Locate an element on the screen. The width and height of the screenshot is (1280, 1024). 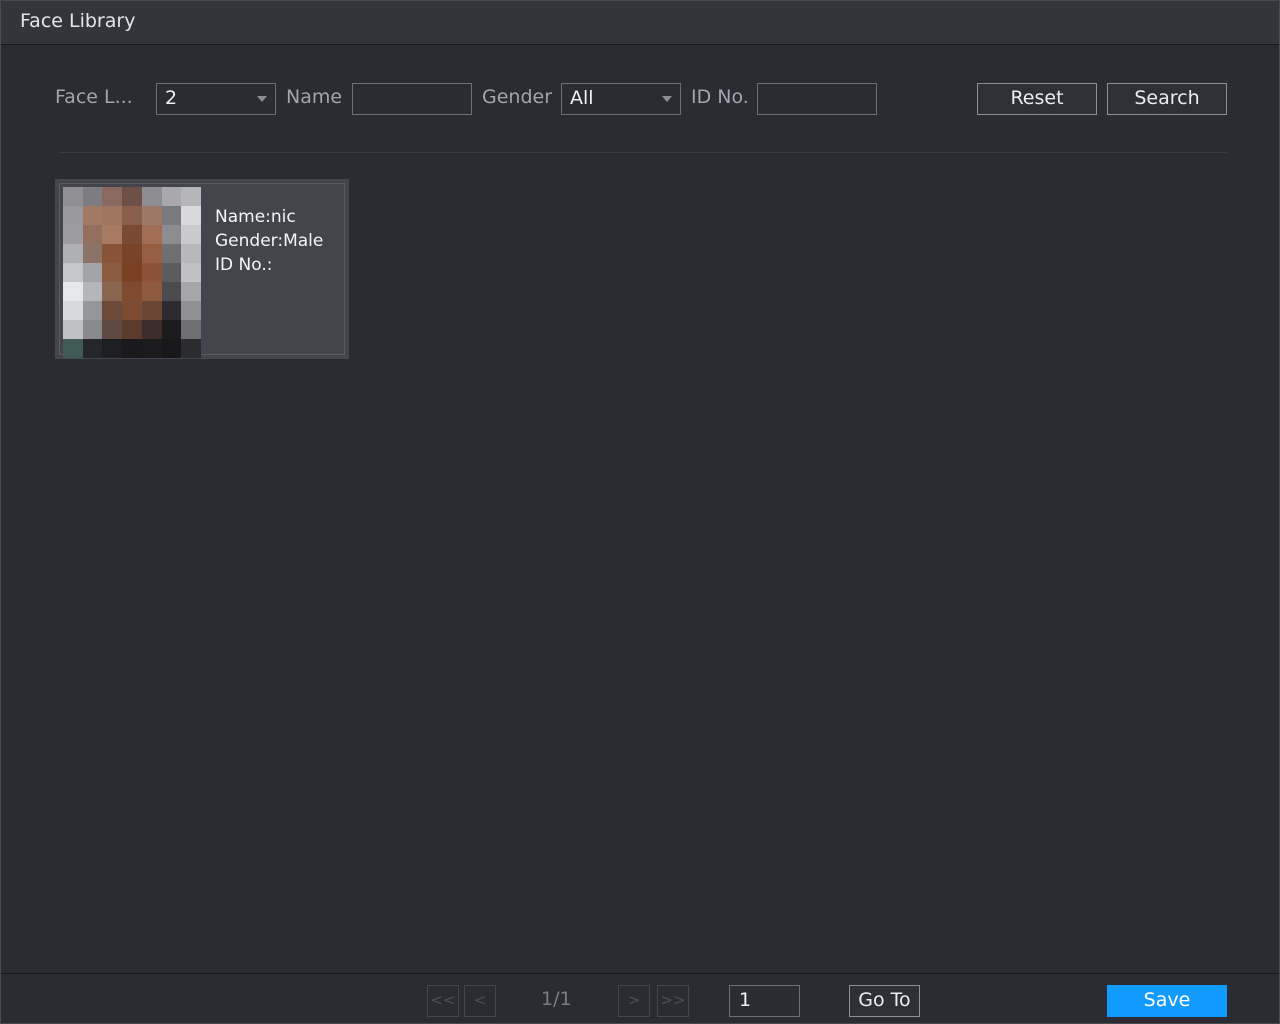
face-id-number: ID No.: is located at coordinates (244, 265).